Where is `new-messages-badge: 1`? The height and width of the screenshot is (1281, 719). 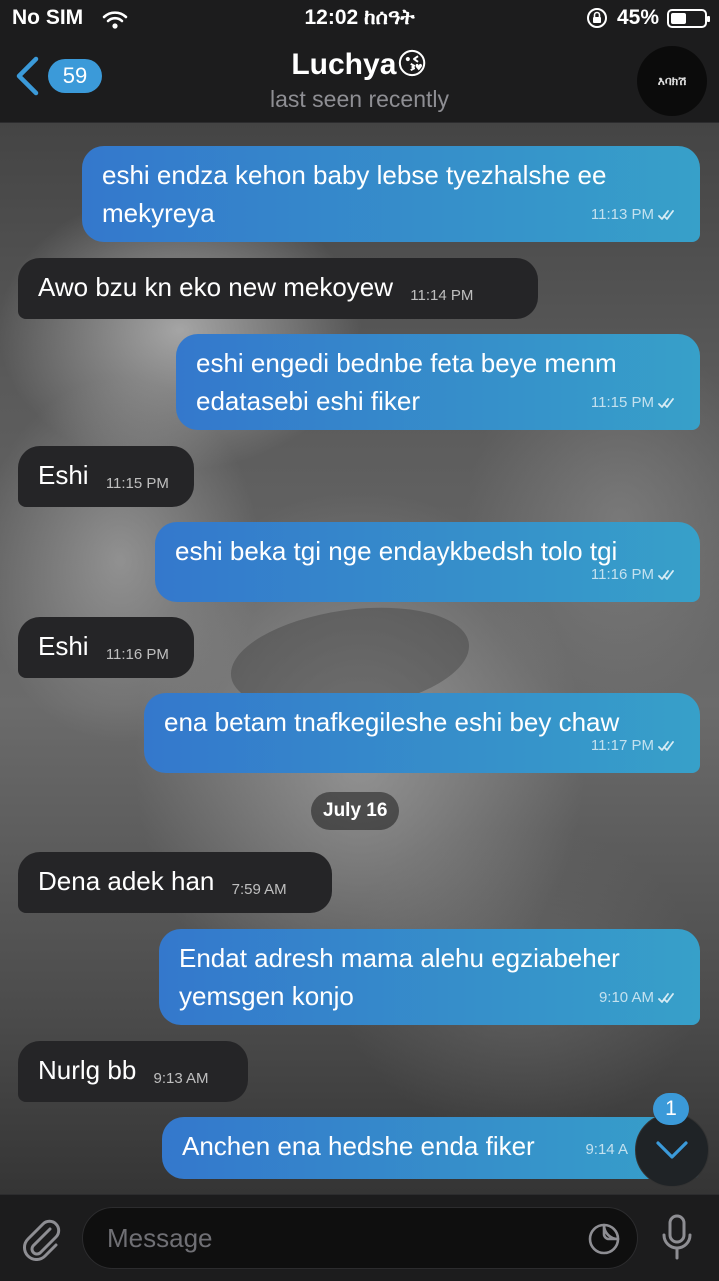
new-messages-badge: 1 is located at coordinates (671, 1109).